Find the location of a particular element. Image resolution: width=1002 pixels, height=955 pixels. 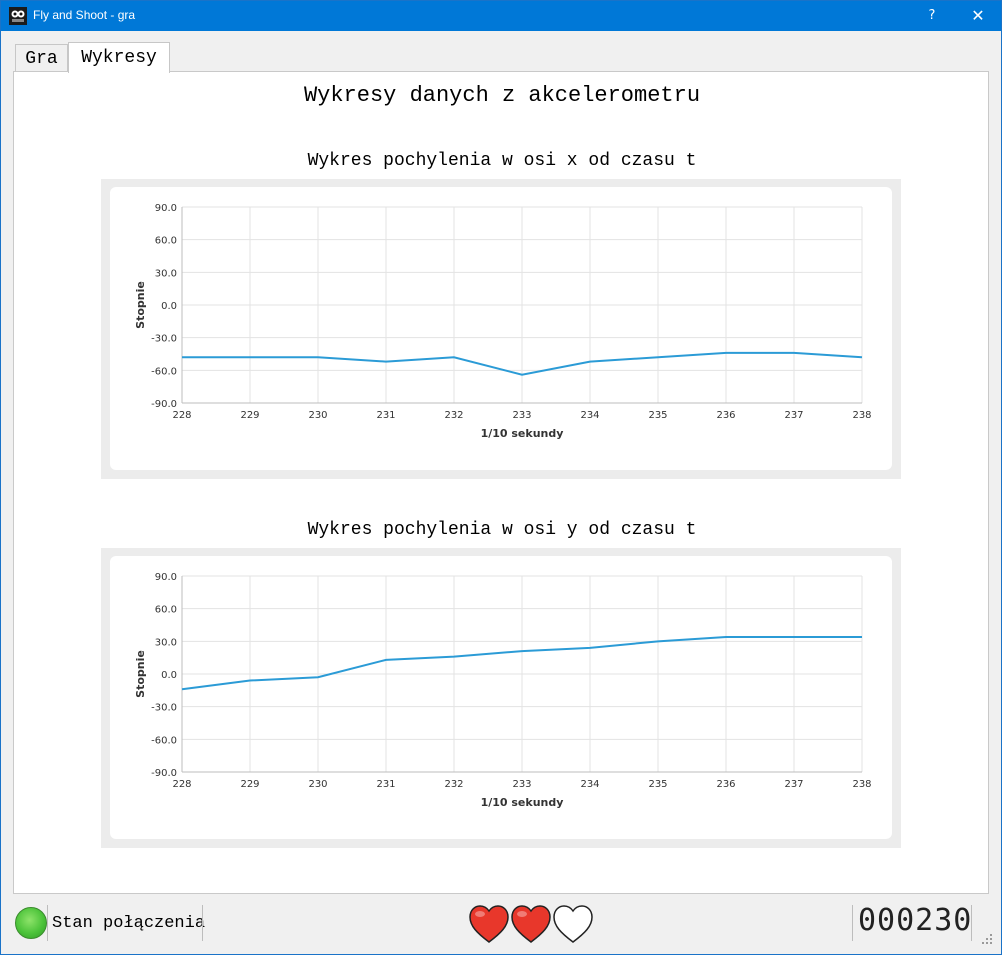

connection-status-led is located at coordinates (31, 923).